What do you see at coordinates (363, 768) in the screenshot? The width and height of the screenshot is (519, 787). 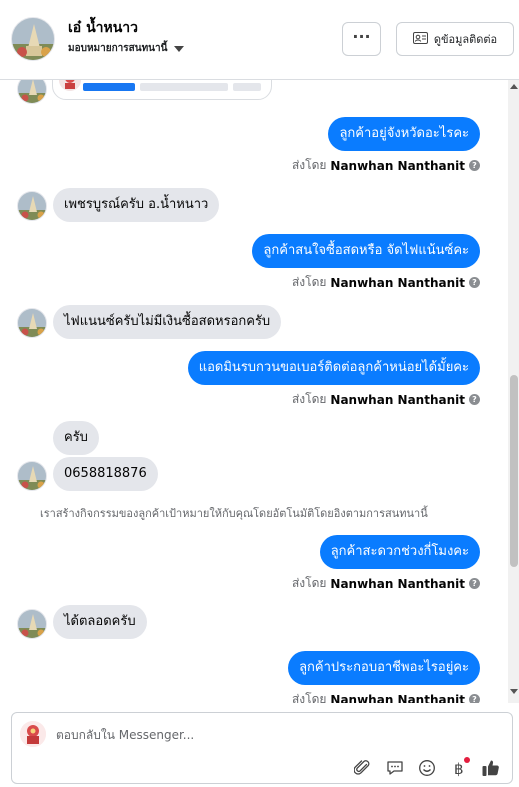 I see `paperclip-icon` at bounding box center [363, 768].